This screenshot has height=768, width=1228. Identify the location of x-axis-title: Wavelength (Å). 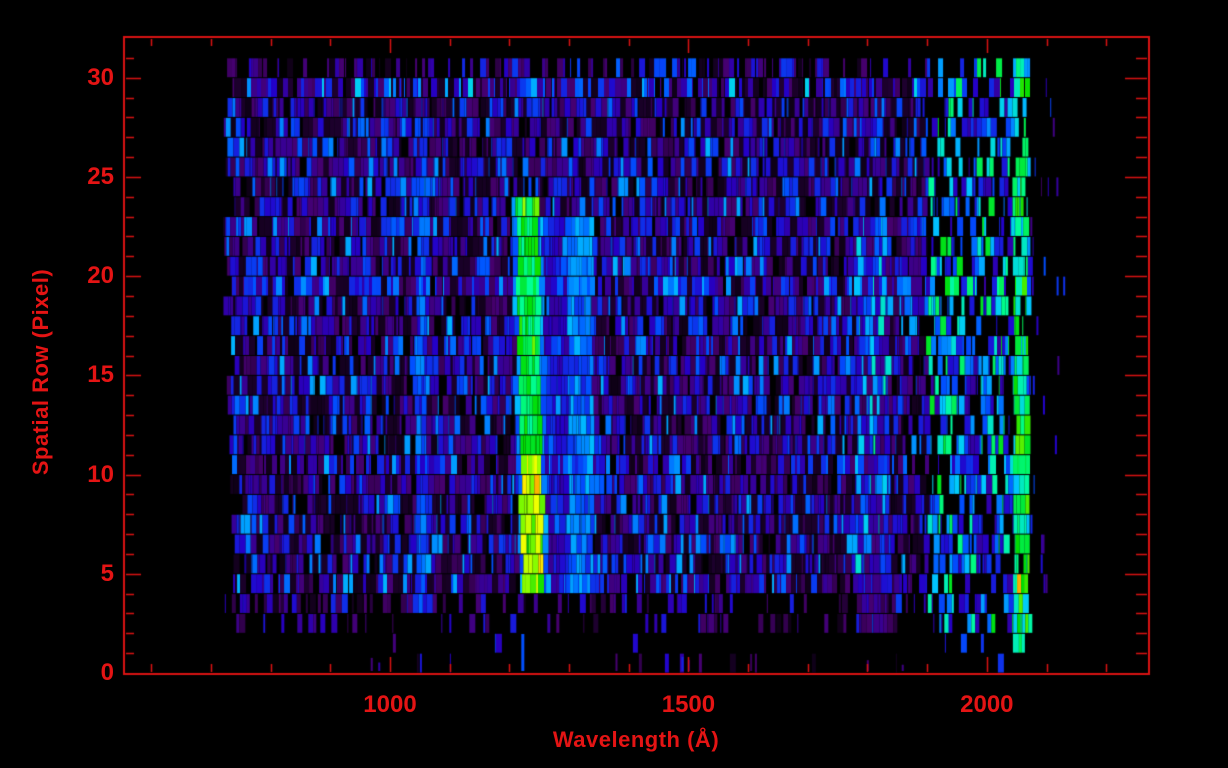
(636, 739).